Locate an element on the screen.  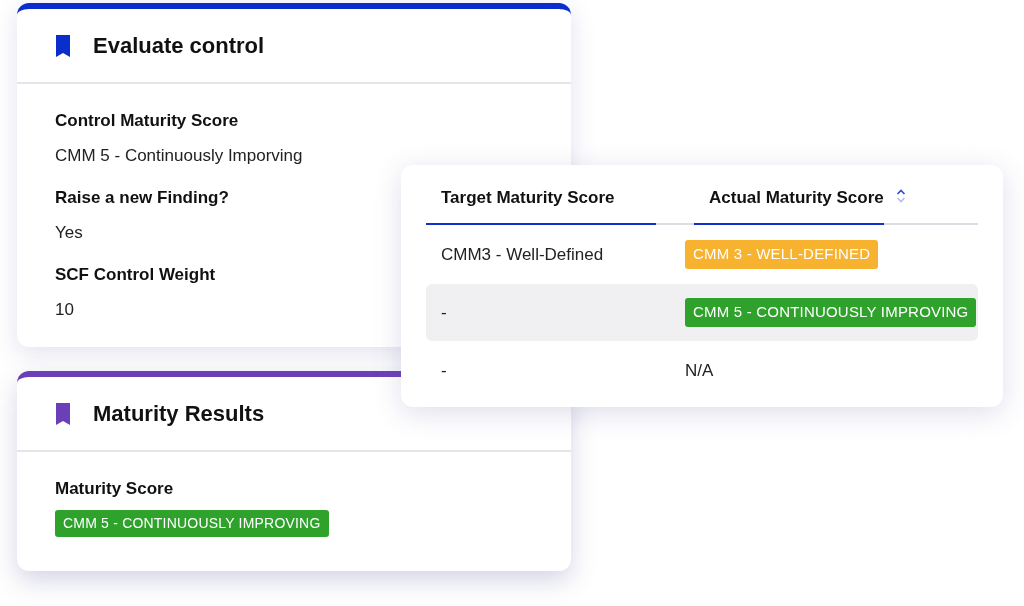
field-label: Control Maturity Score is located at coordinates (147, 121).